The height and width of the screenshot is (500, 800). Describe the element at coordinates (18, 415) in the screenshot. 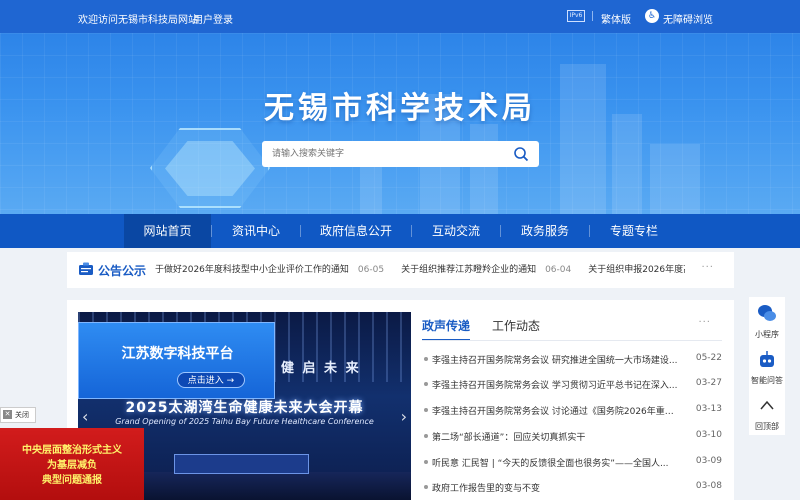

I see `float-ad-close-button: ✕ 关闭` at that location.